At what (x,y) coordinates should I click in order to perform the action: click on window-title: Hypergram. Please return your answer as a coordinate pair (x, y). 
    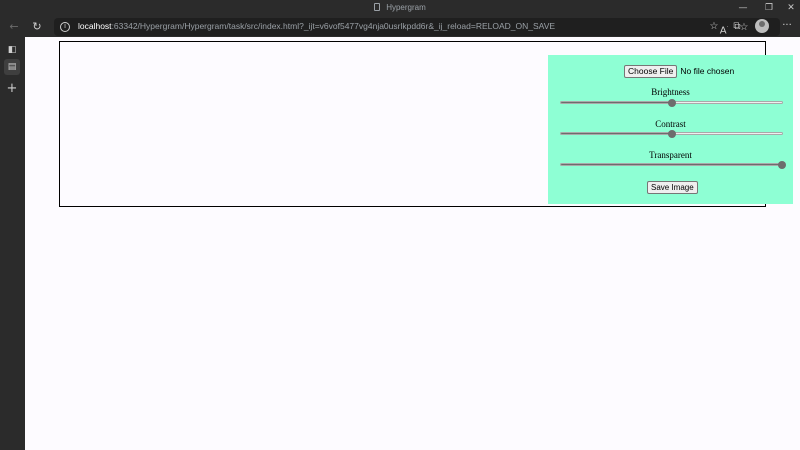
    Looking at the image, I should click on (400, 7).